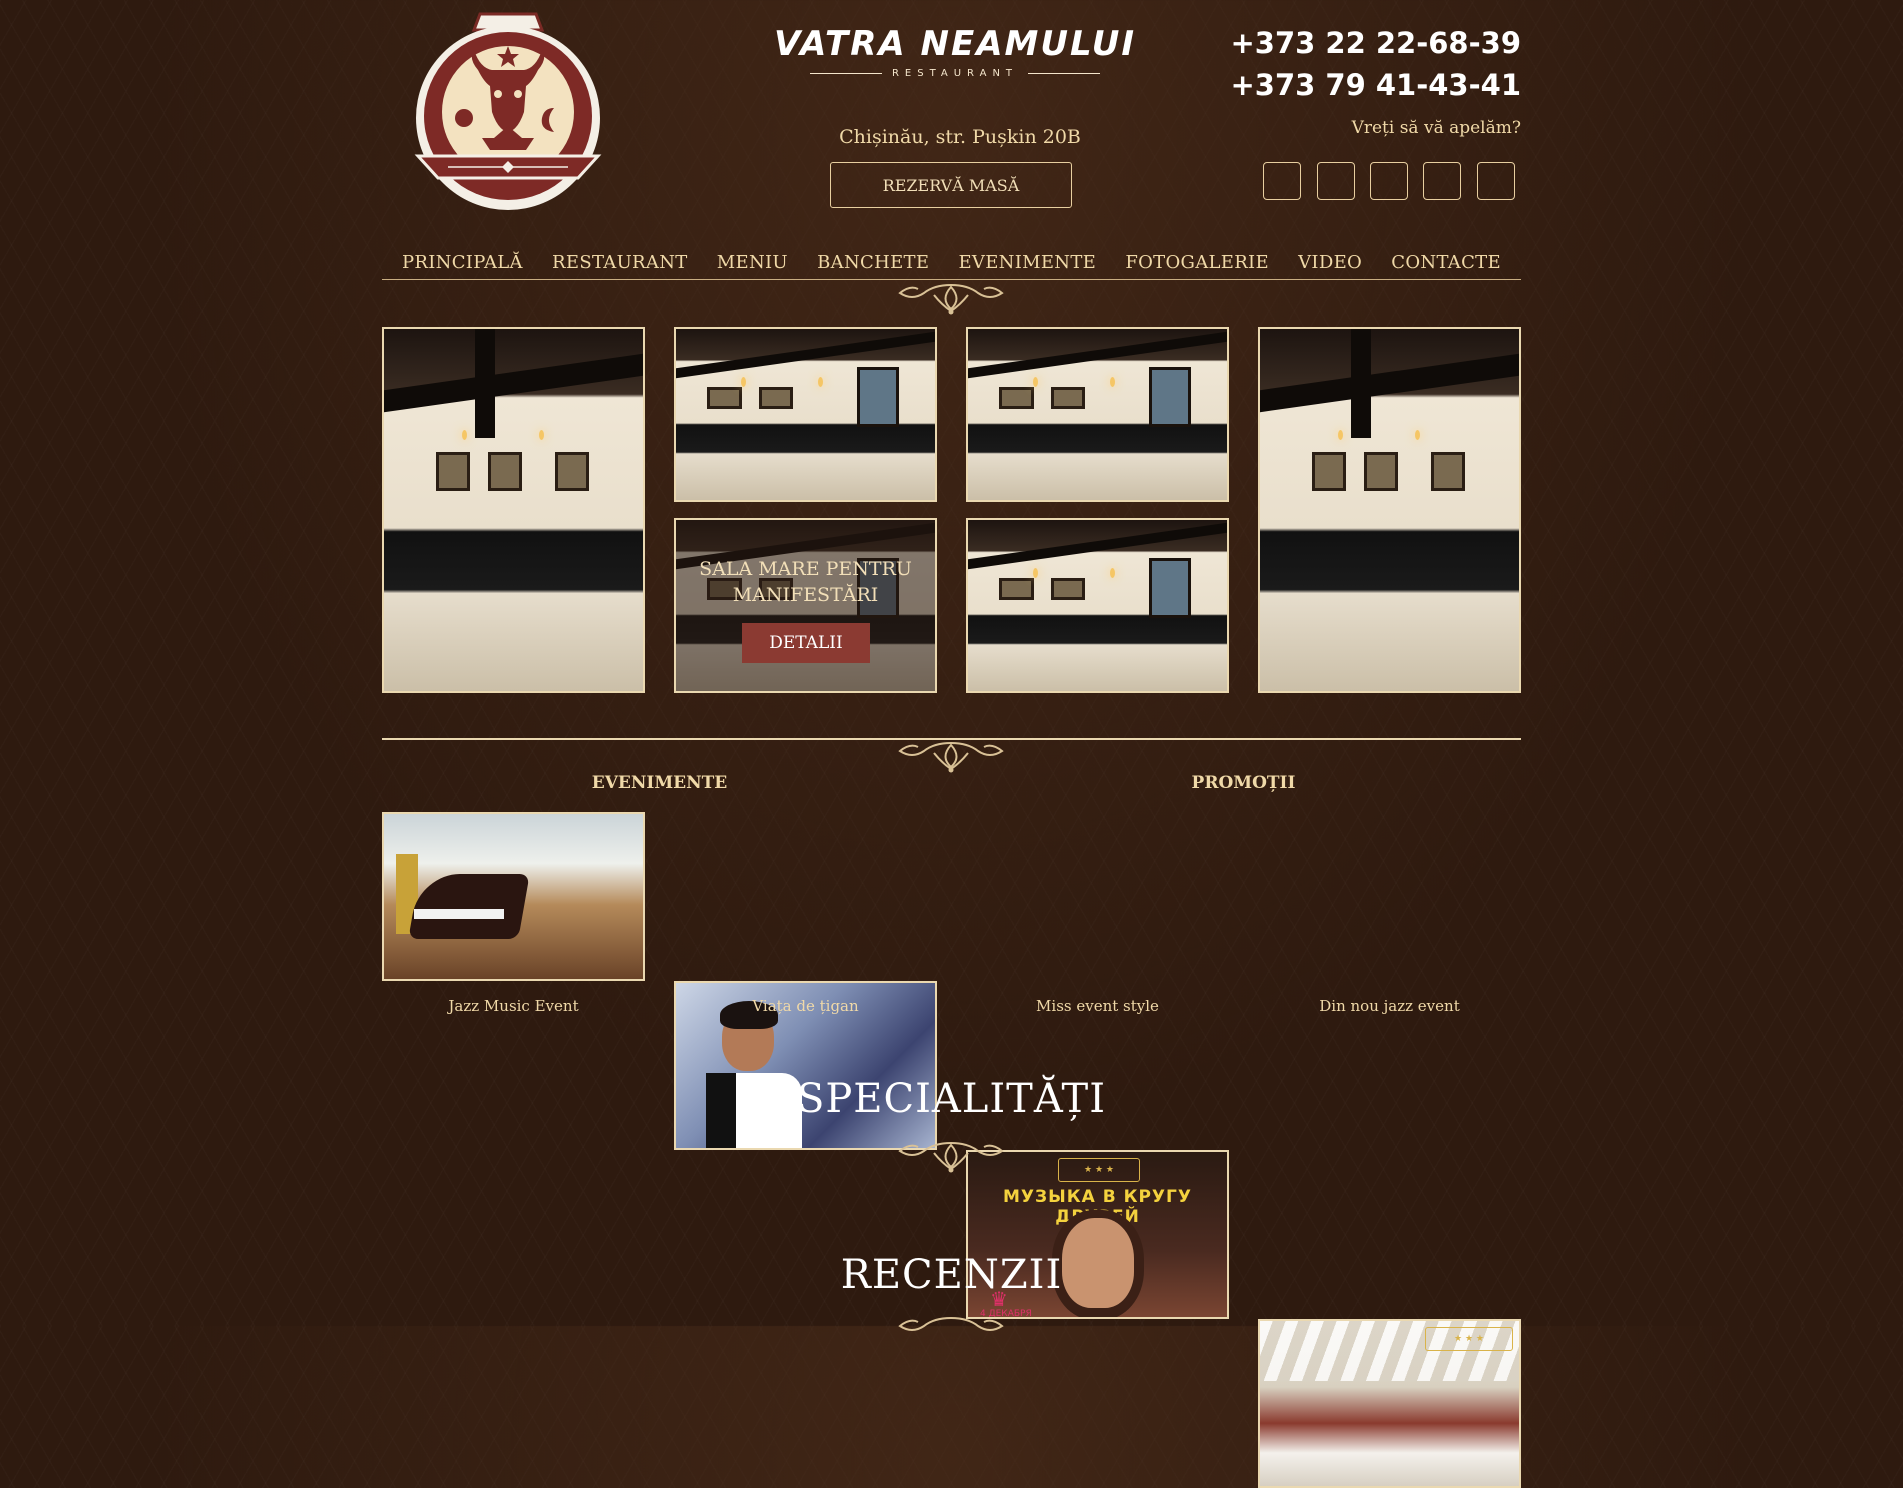 This screenshot has width=1903, height=1488. I want to click on brand-title: VATRA NEAMULUI, so click(955, 44).